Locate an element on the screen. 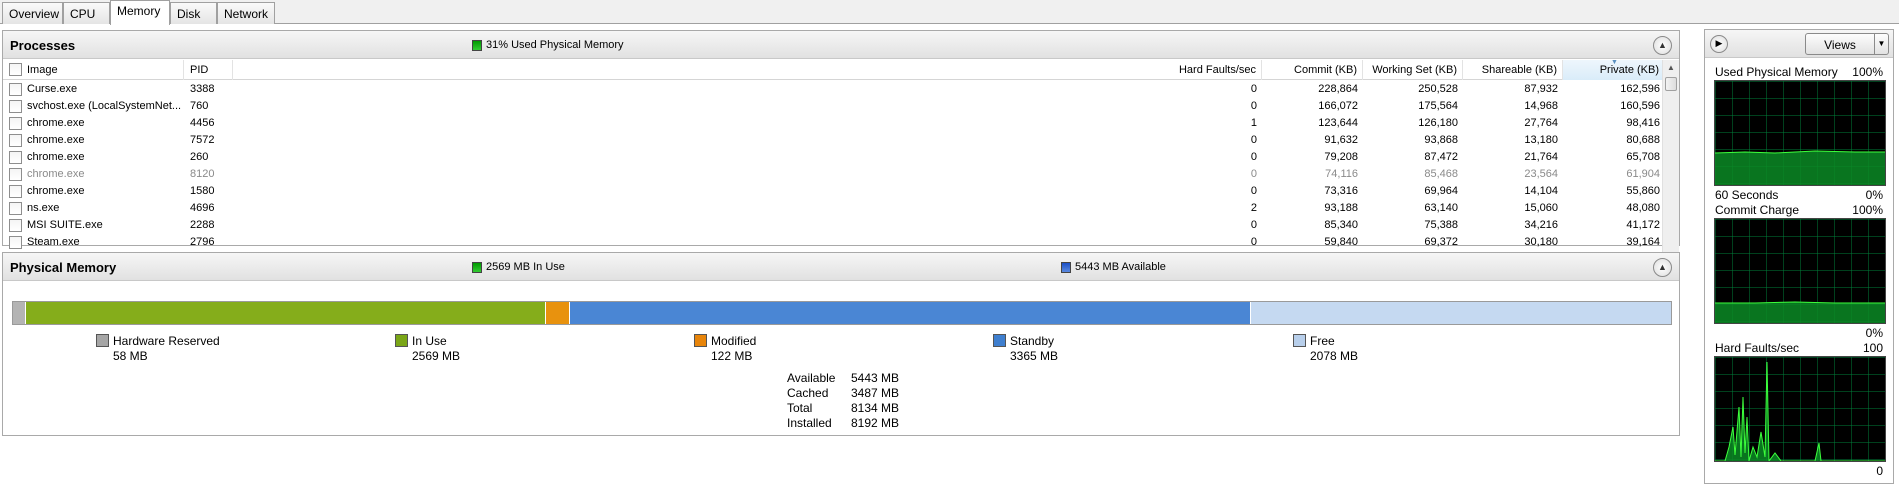 Image resolution: width=1899 pixels, height=491 pixels. commit-cell: 73,316 is located at coordinates (1341, 191).